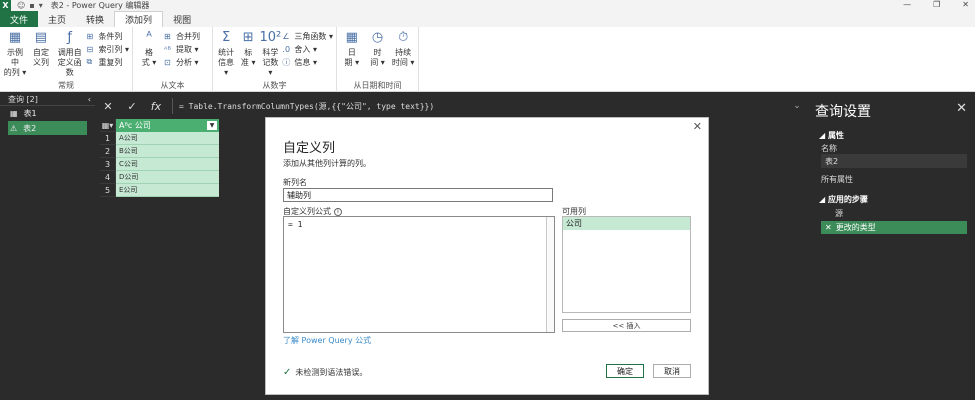 The height and width of the screenshot is (400, 975). Describe the element at coordinates (352, 54) in the screenshot. I see `date-button: ▦ 日 期 ▾` at that location.